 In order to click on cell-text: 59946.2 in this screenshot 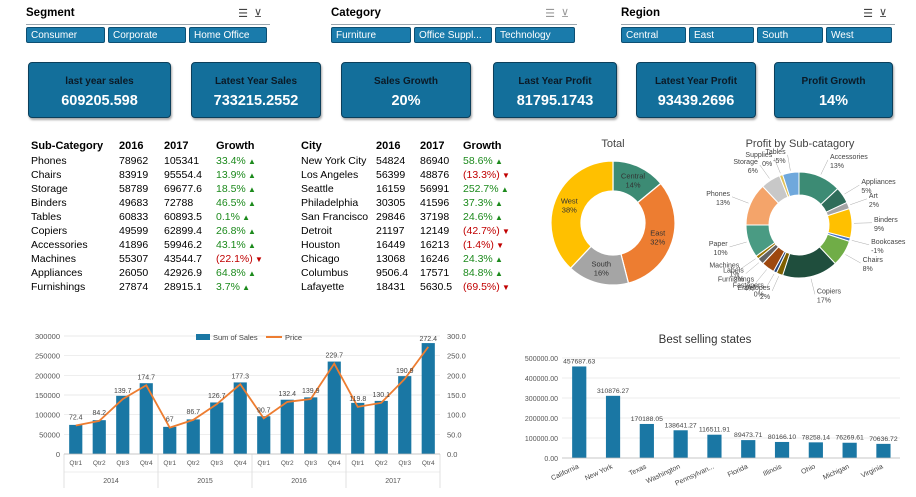, I will do `click(183, 245)`.